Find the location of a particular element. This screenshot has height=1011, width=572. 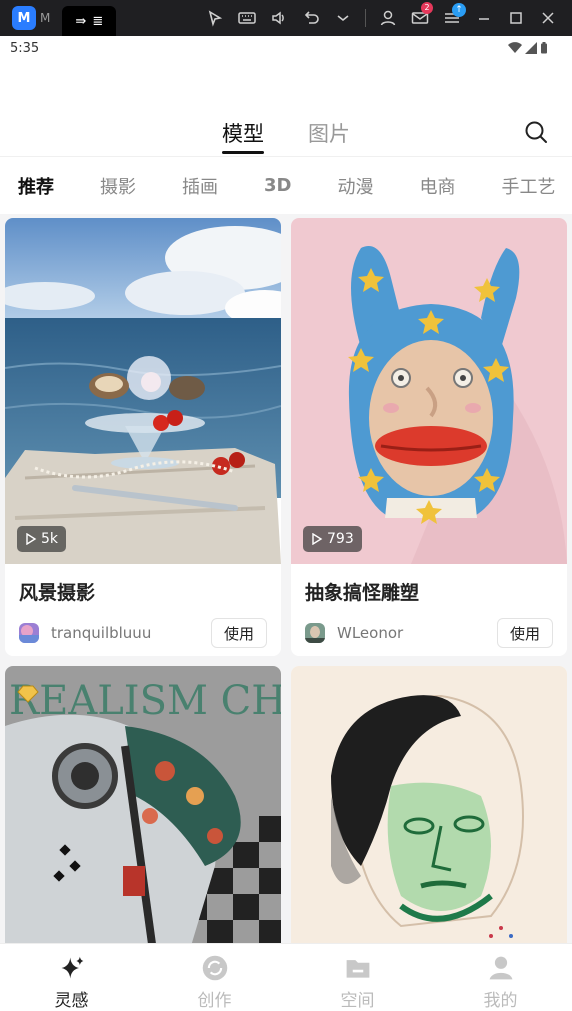

pointer-icon is located at coordinates (215, 18).